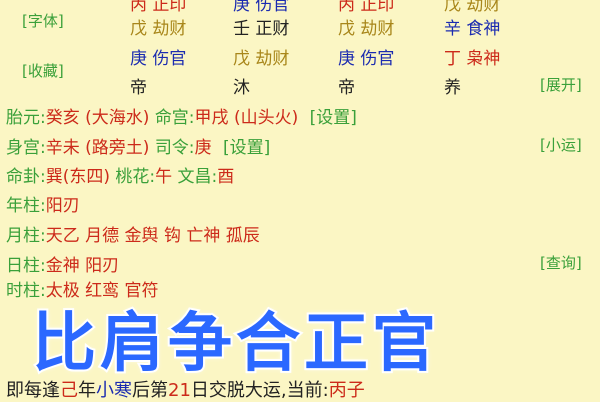 This screenshot has height=402, width=600. Describe the element at coordinates (82, 266) in the screenshot. I see `rizhu-value: 金神 阳刃` at that location.